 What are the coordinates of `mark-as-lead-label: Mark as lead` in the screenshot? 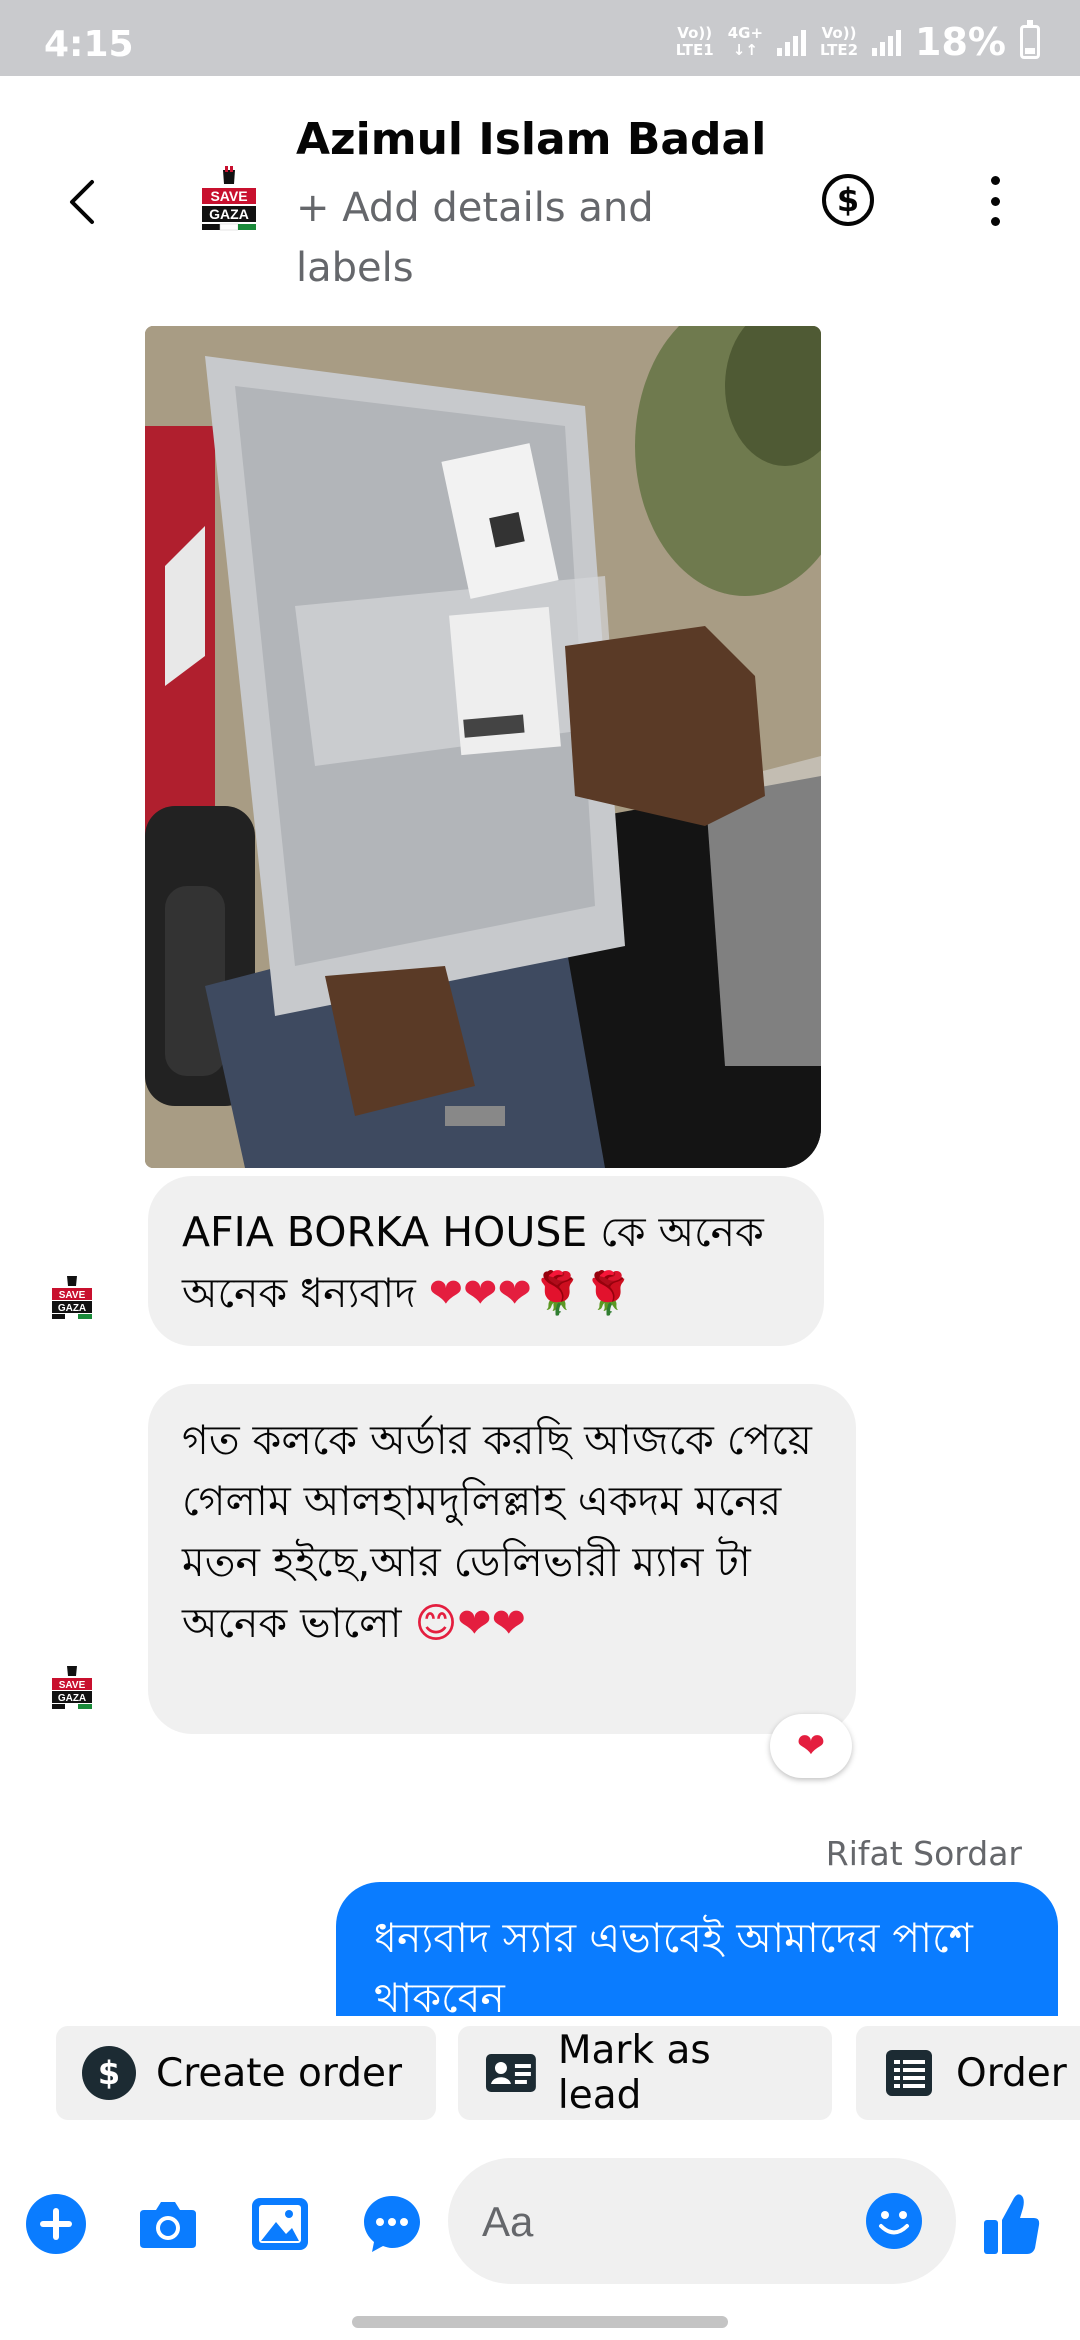 It's located at (634, 2073).